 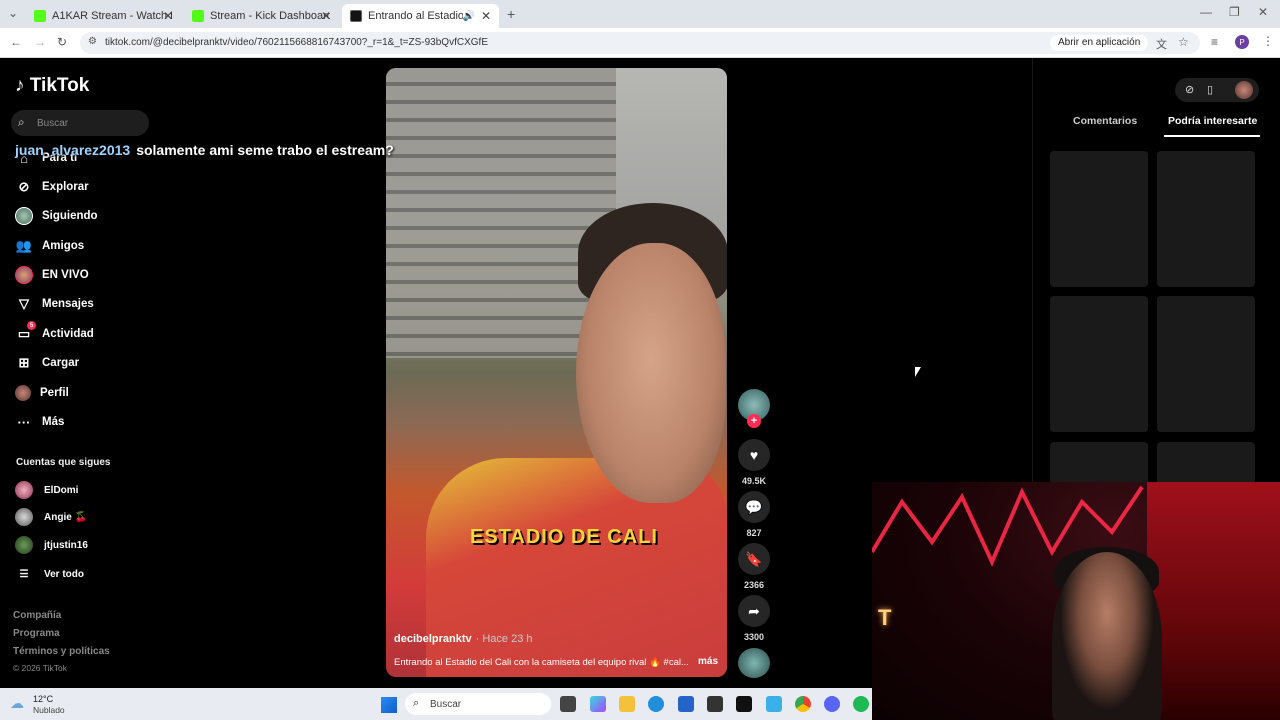 I want to click on spotify-icon, so click(x=861, y=704).